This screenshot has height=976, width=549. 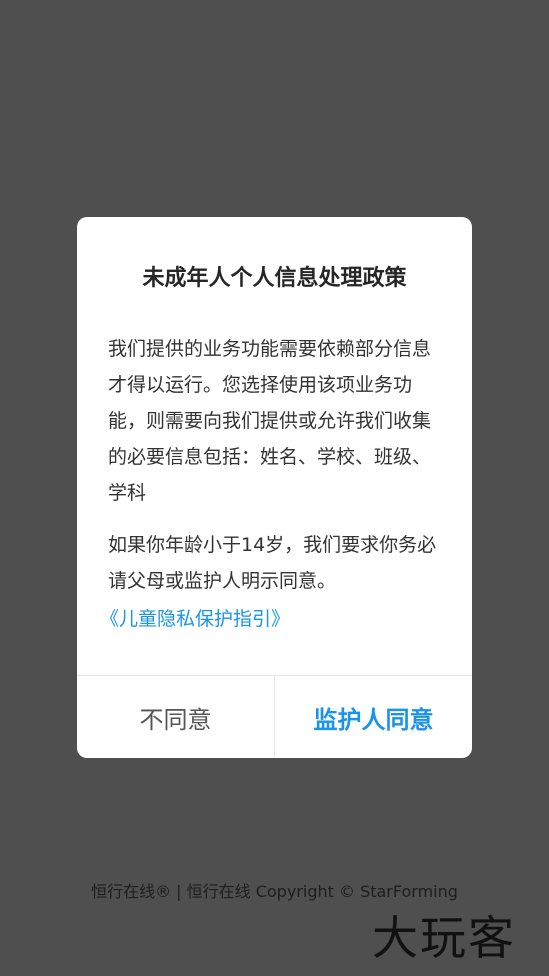 What do you see at coordinates (274, 891) in the screenshot?
I see `copyright-footer: 恒行在线® | 恒行在线 Copyright © StarForming` at bounding box center [274, 891].